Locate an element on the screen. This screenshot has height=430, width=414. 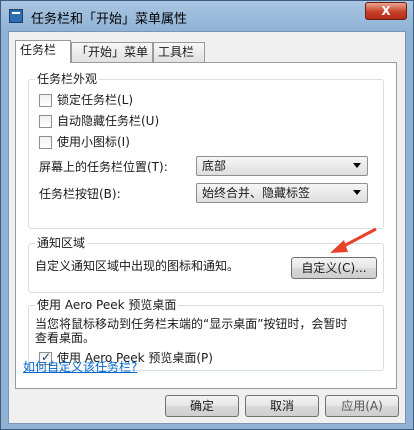
lock-taskbar-checkbox is located at coordinates (45, 100).